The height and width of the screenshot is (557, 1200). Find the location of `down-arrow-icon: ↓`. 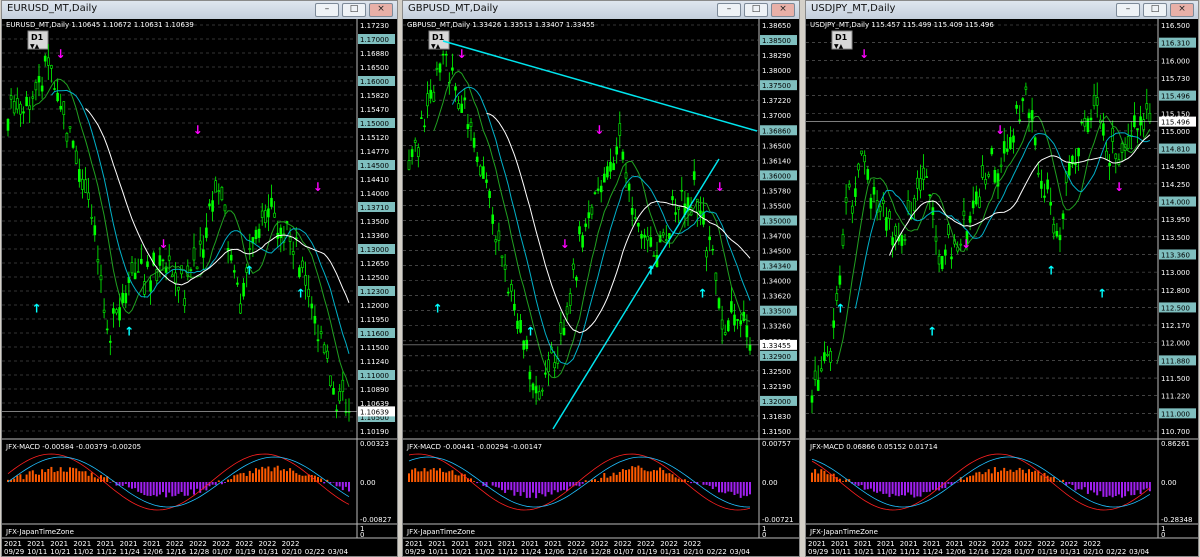

down-arrow-icon: ↓ is located at coordinates (1119, 187).